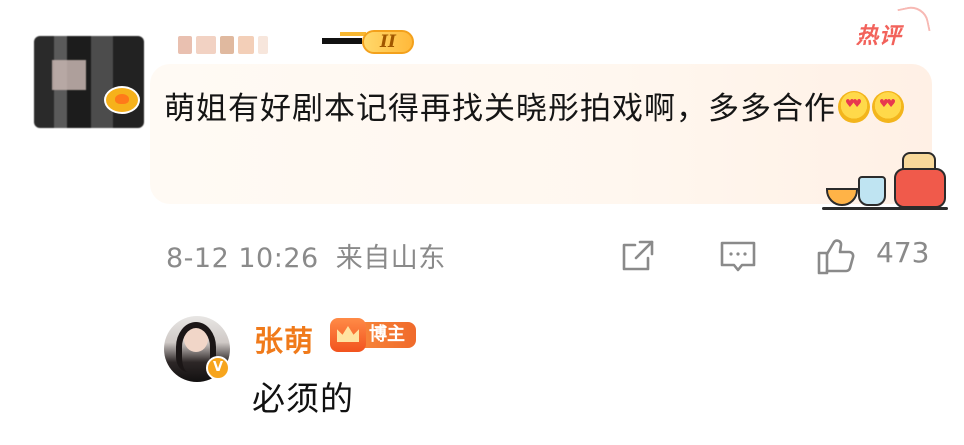  I want to click on user-level-badge: II, so click(369, 42).